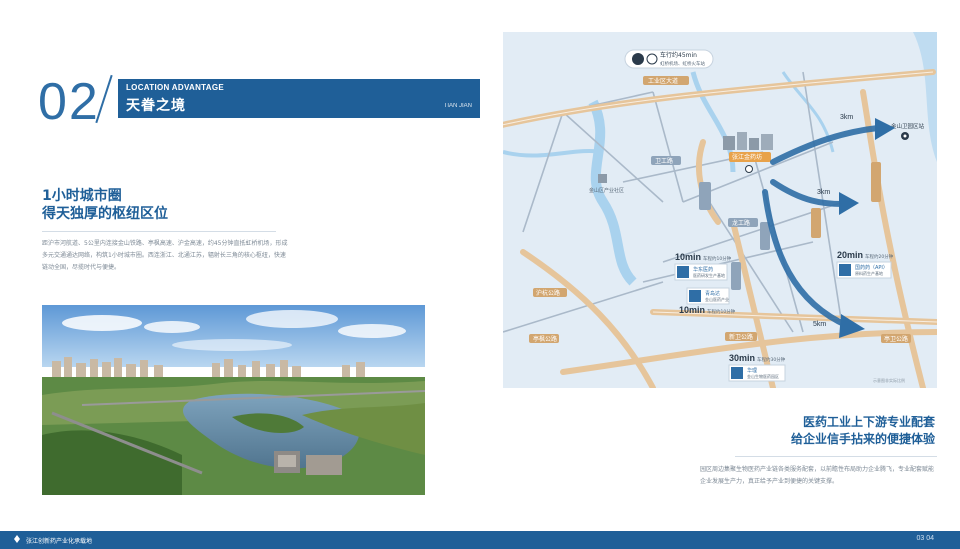  Describe the element at coordinates (663, 81) in the screenshot. I see `road-label-1: 工业区大道` at that location.